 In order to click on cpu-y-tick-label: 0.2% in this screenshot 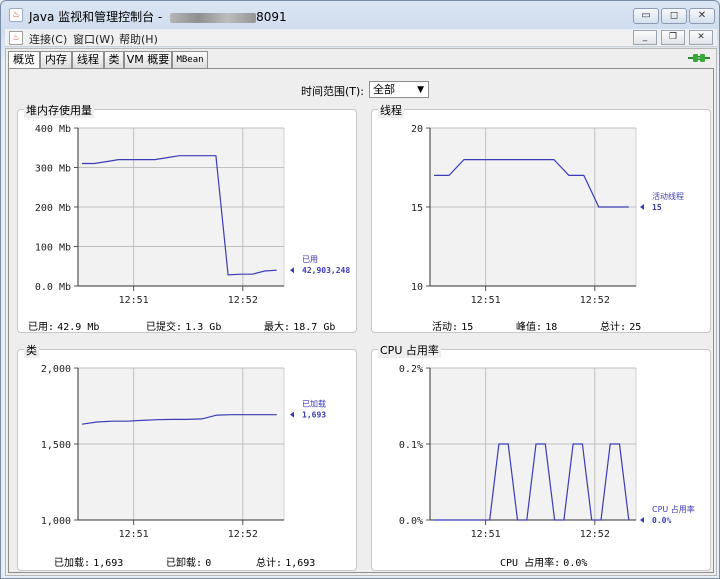, I will do `click(411, 369)`.